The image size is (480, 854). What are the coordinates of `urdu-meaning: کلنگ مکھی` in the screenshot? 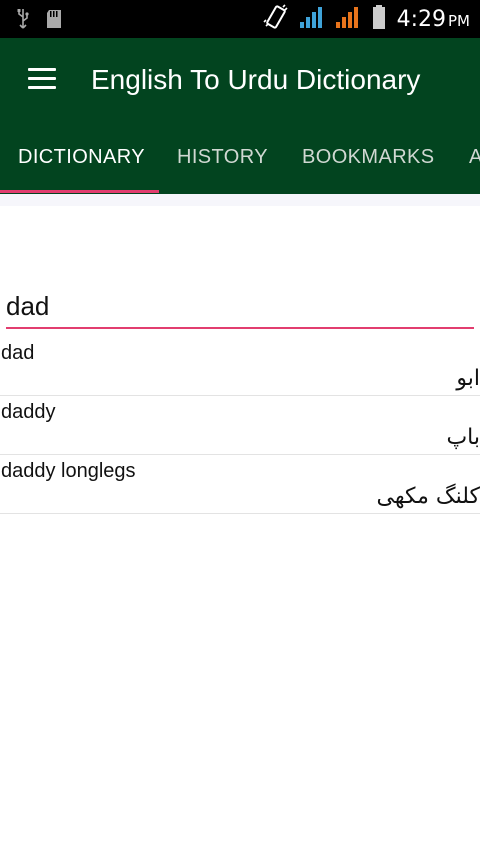 It's located at (428, 496).